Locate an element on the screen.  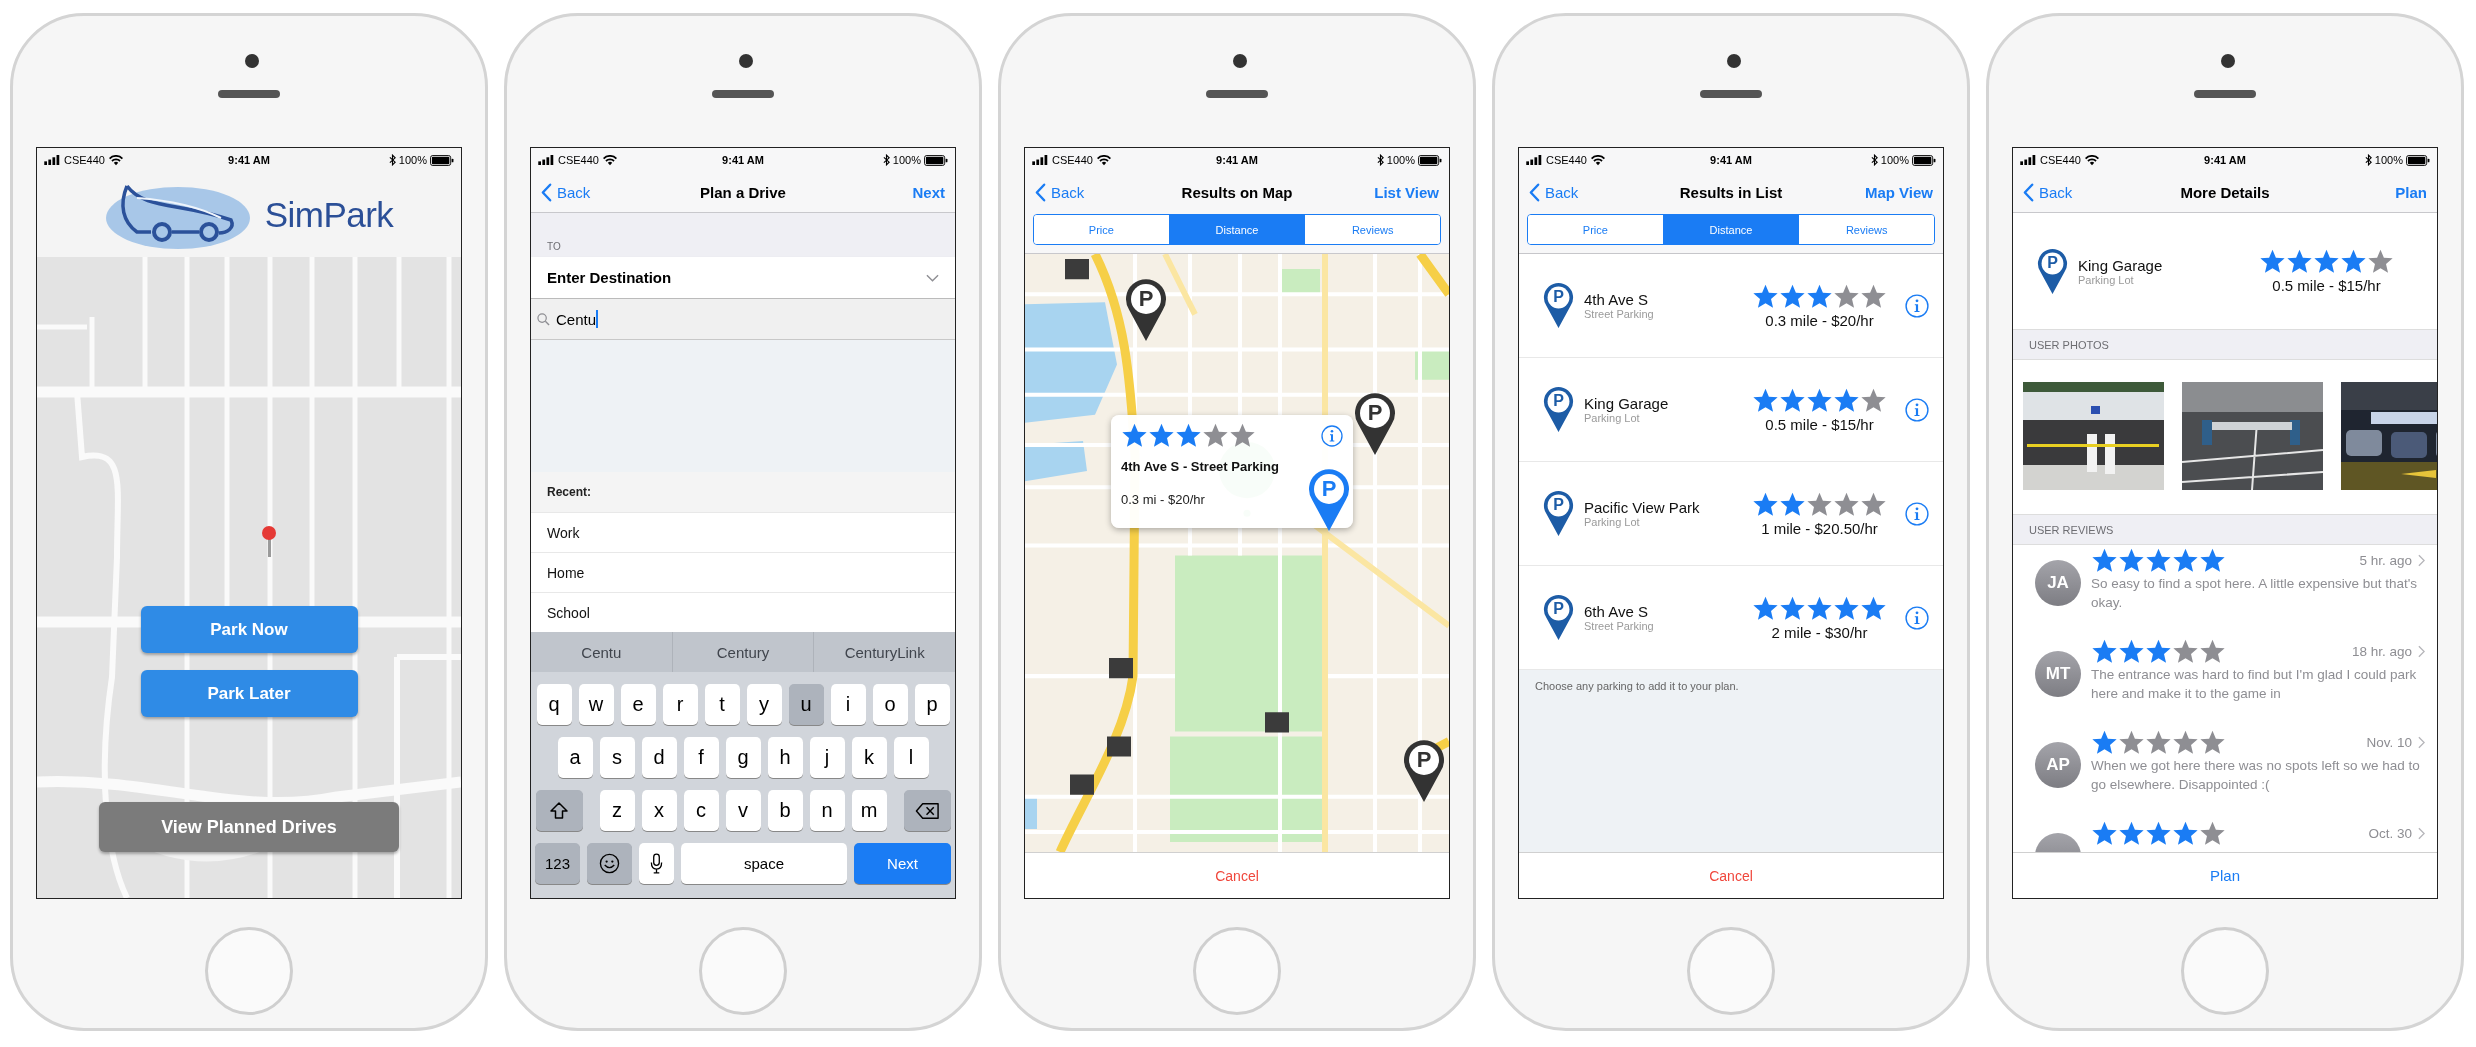
hint-text: Choose any parking to add it to your plan. is located at coordinates (1637, 686).